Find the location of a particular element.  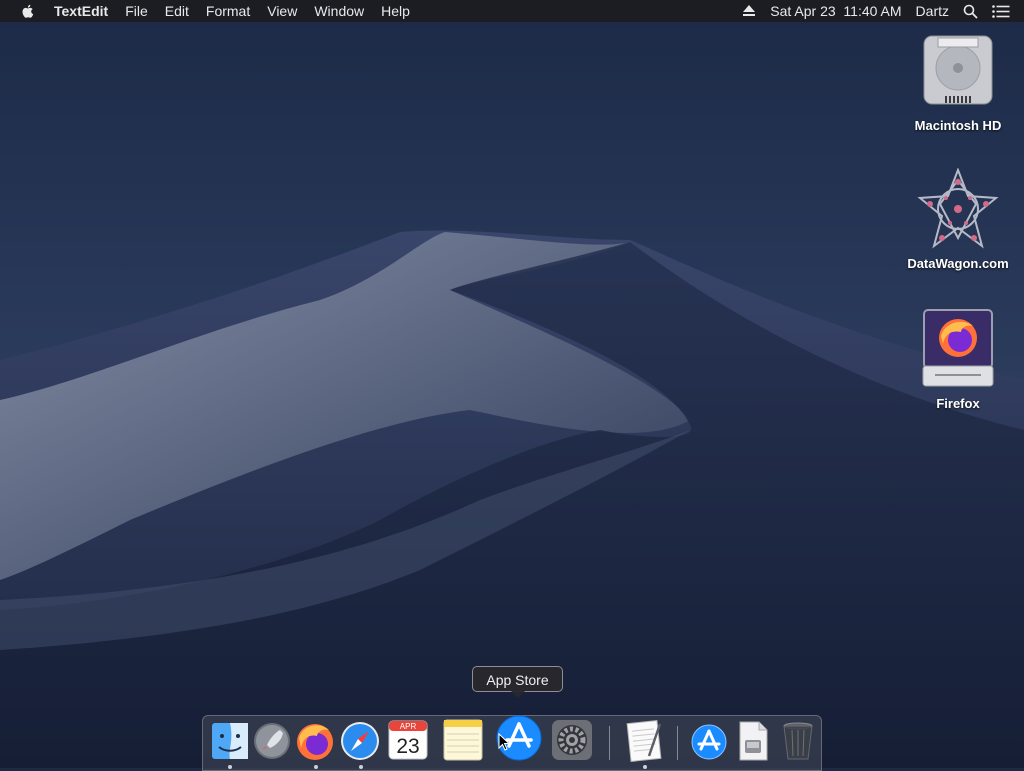

menu-help: Help is located at coordinates (395, 11).